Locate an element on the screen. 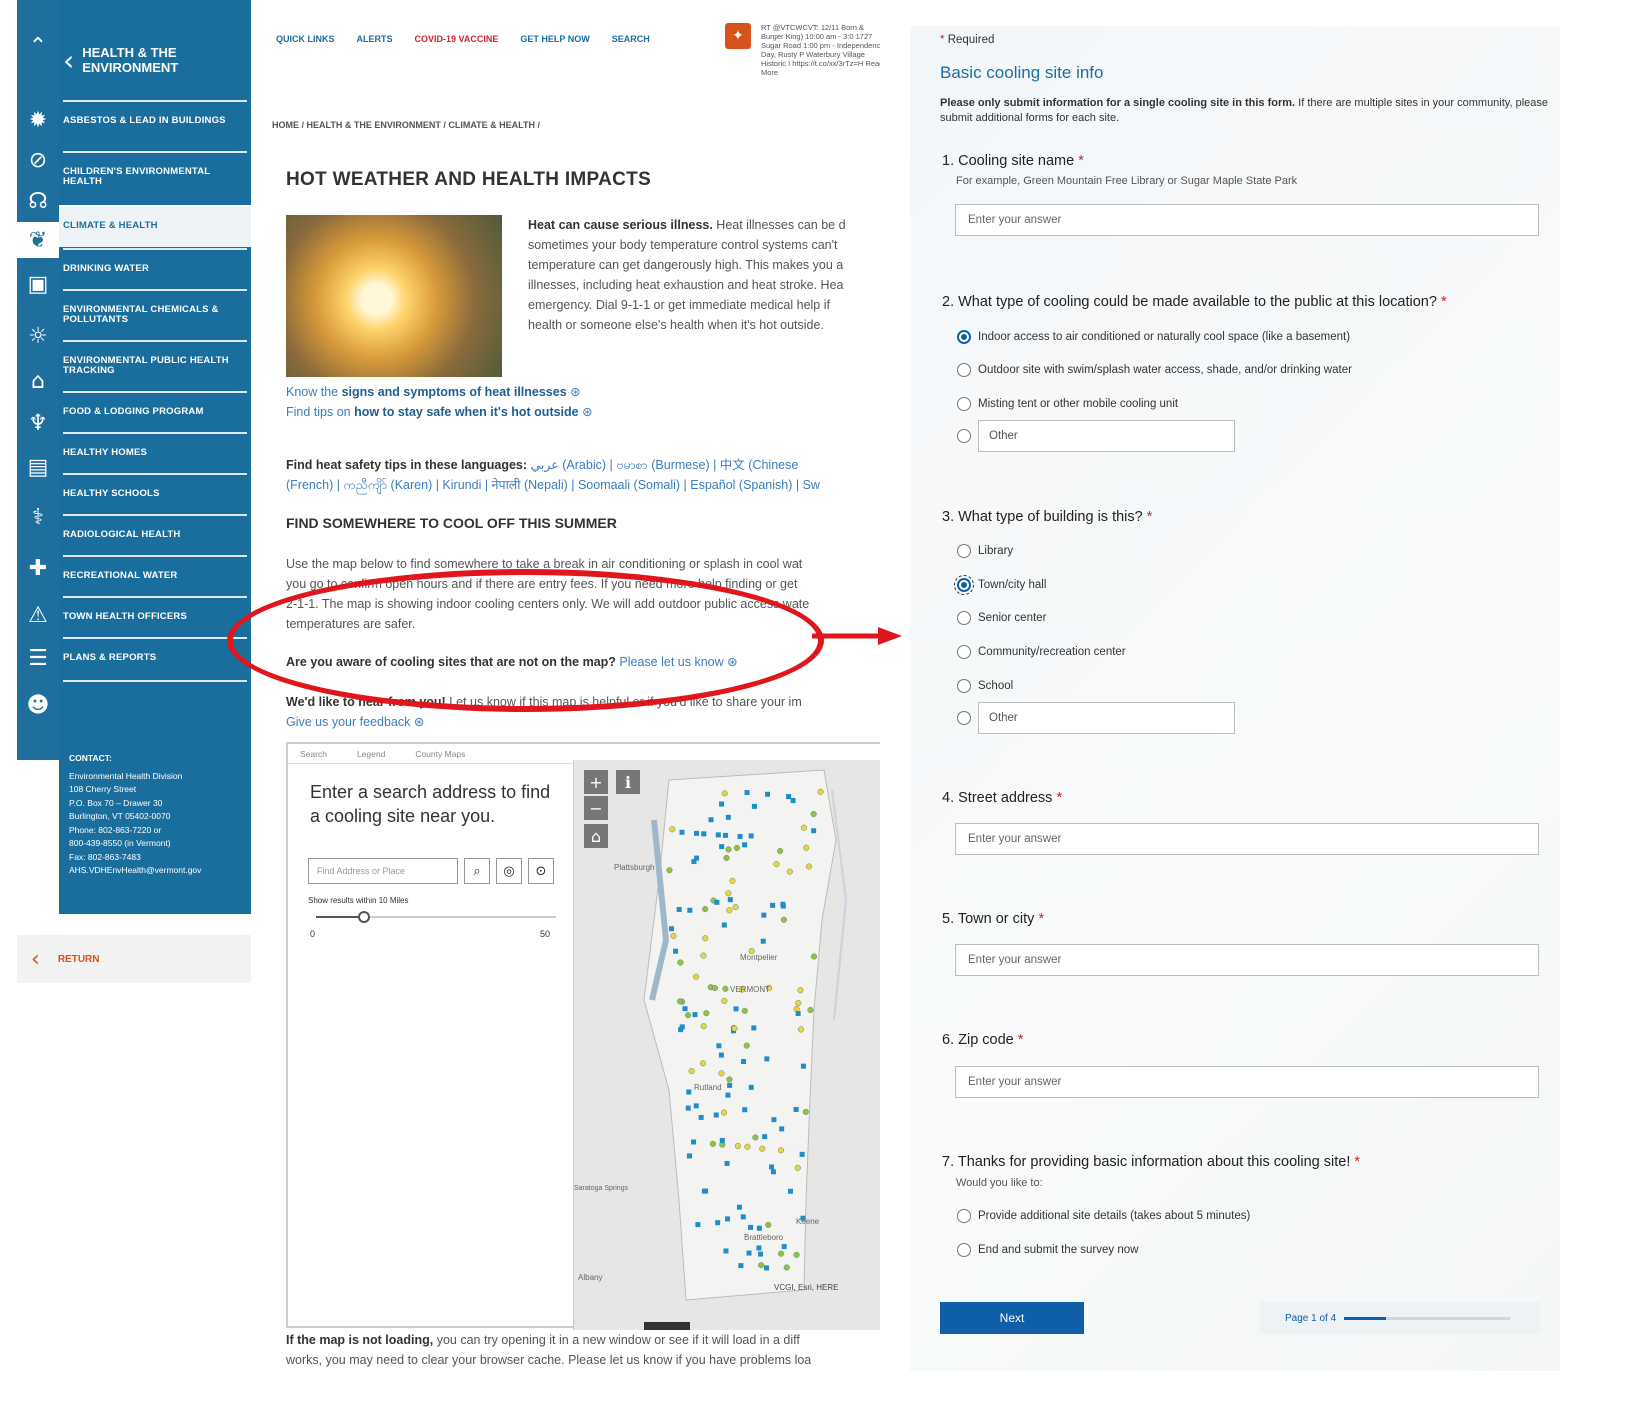 Image resolution: width=1640 pixels, height=1407 pixels. slider-fill is located at coordinates (340, 917).